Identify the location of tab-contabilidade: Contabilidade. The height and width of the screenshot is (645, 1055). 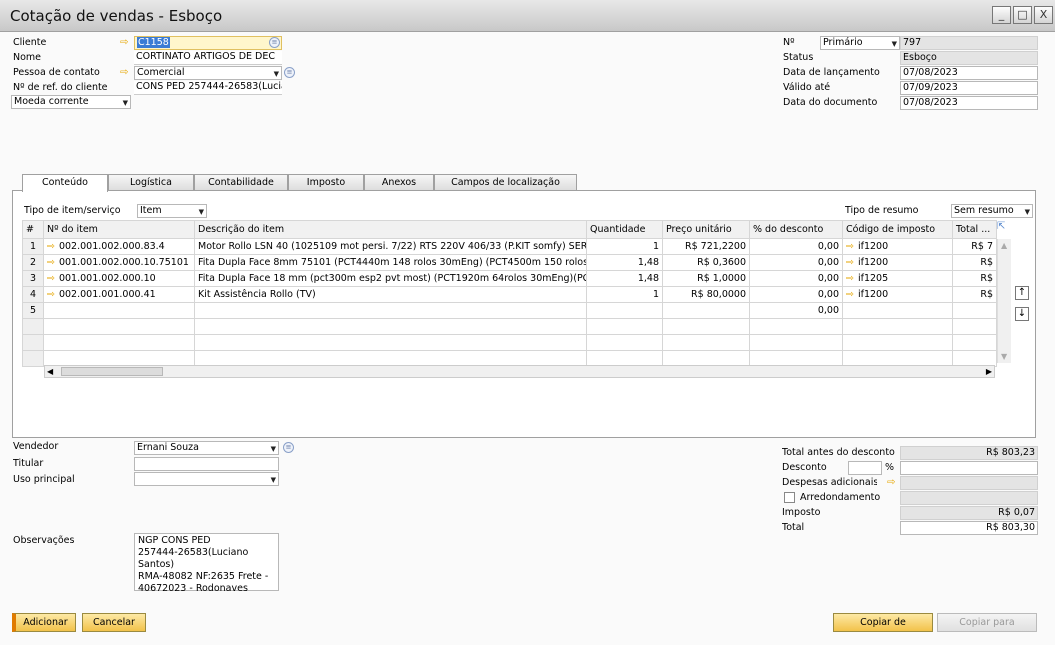
(241, 182).